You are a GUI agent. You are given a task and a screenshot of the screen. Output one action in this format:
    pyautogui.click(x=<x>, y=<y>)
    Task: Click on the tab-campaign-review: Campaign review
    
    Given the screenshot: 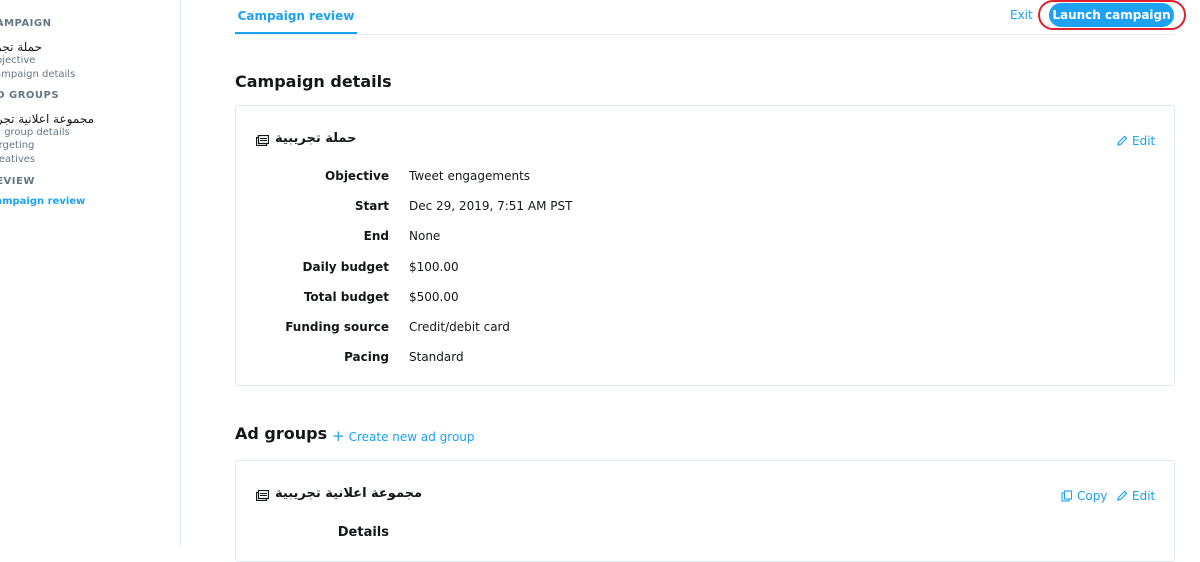 What is the action you would take?
    pyautogui.click(x=296, y=17)
    